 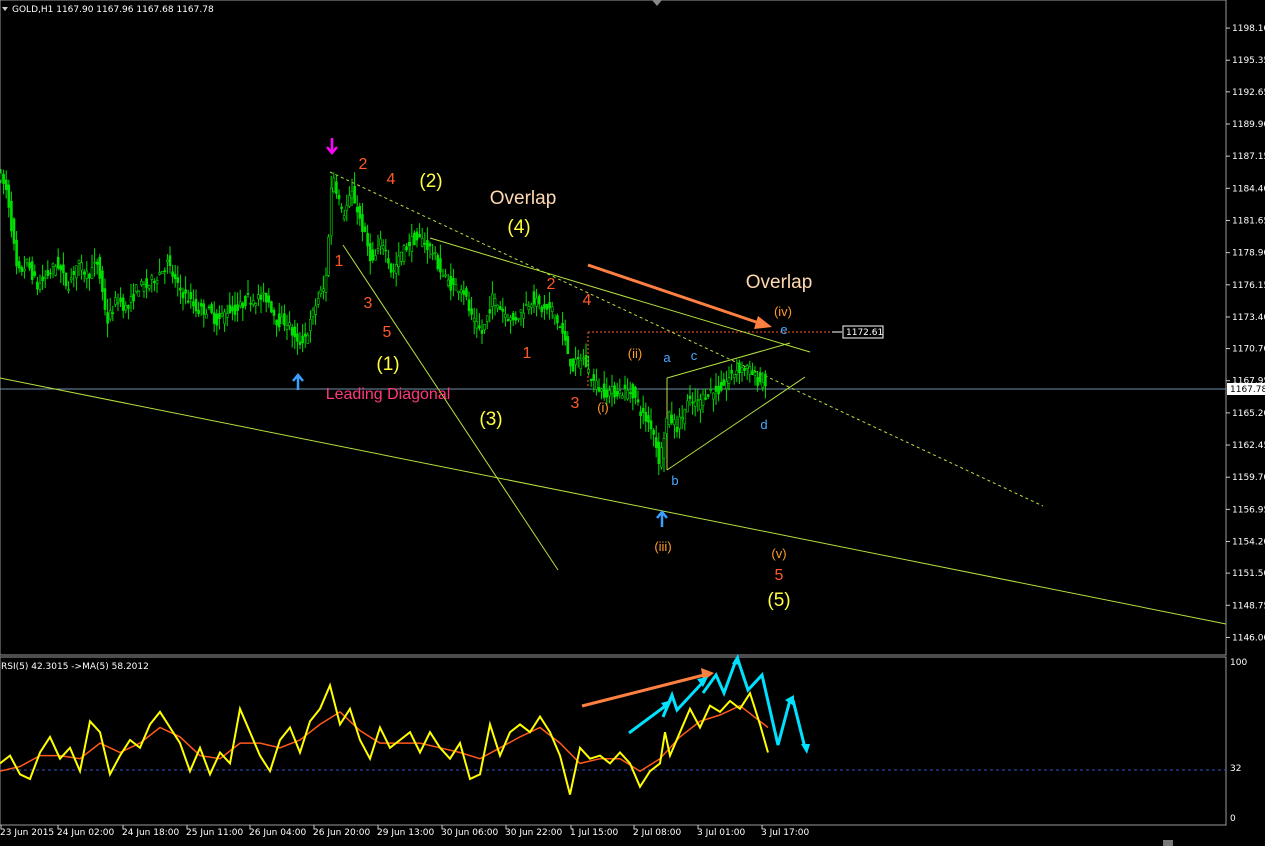 What do you see at coordinates (1248, 254) in the screenshot?
I see `price-tick-label: 1178.90` at bounding box center [1248, 254].